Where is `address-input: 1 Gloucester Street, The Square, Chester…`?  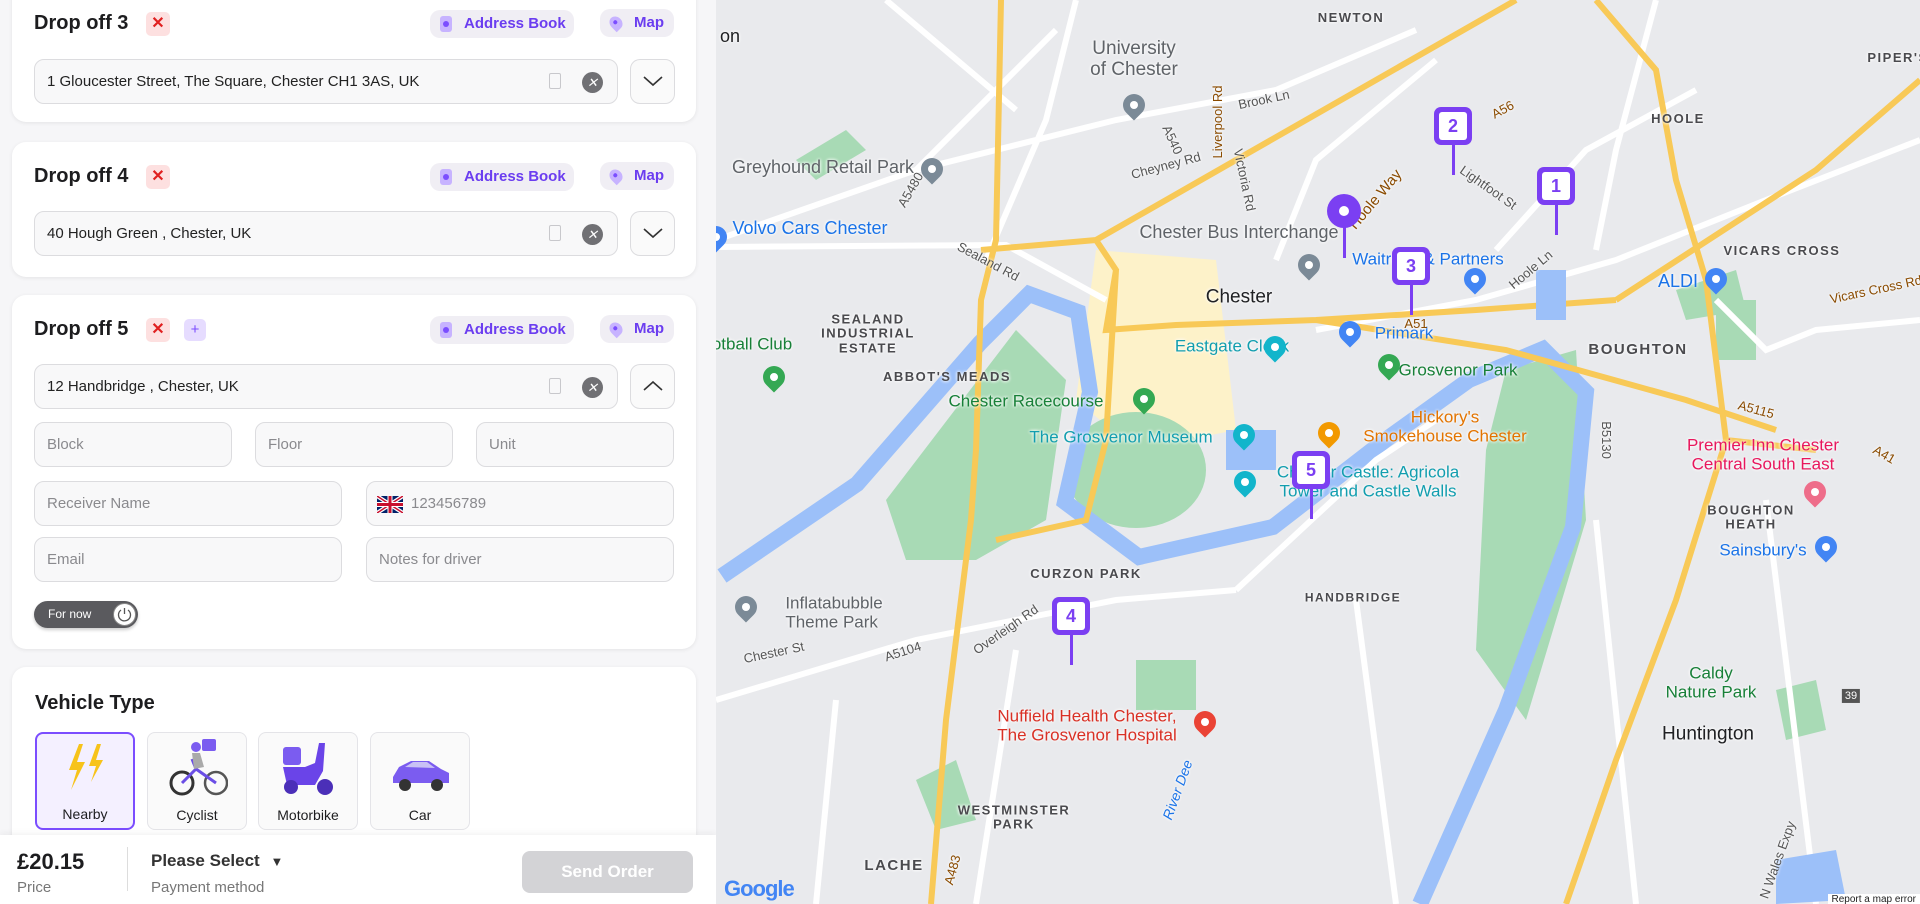
address-input: 1 Gloucester Street, The Square, Chester… is located at coordinates (326, 81).